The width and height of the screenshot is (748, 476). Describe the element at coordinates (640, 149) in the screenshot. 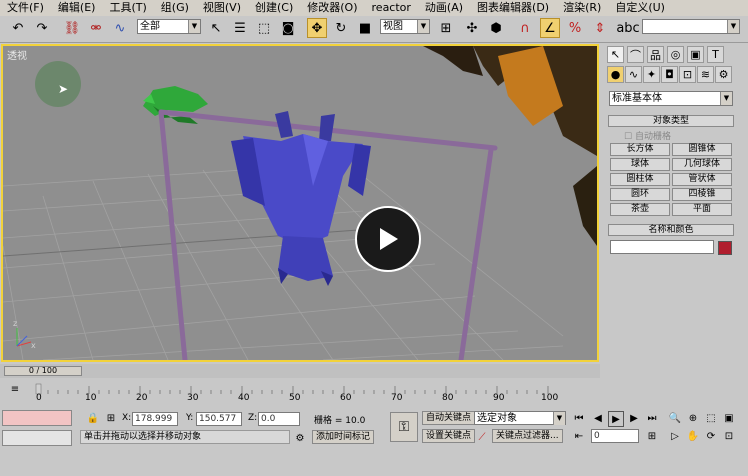

I see `box-button: 长方体` at that location.